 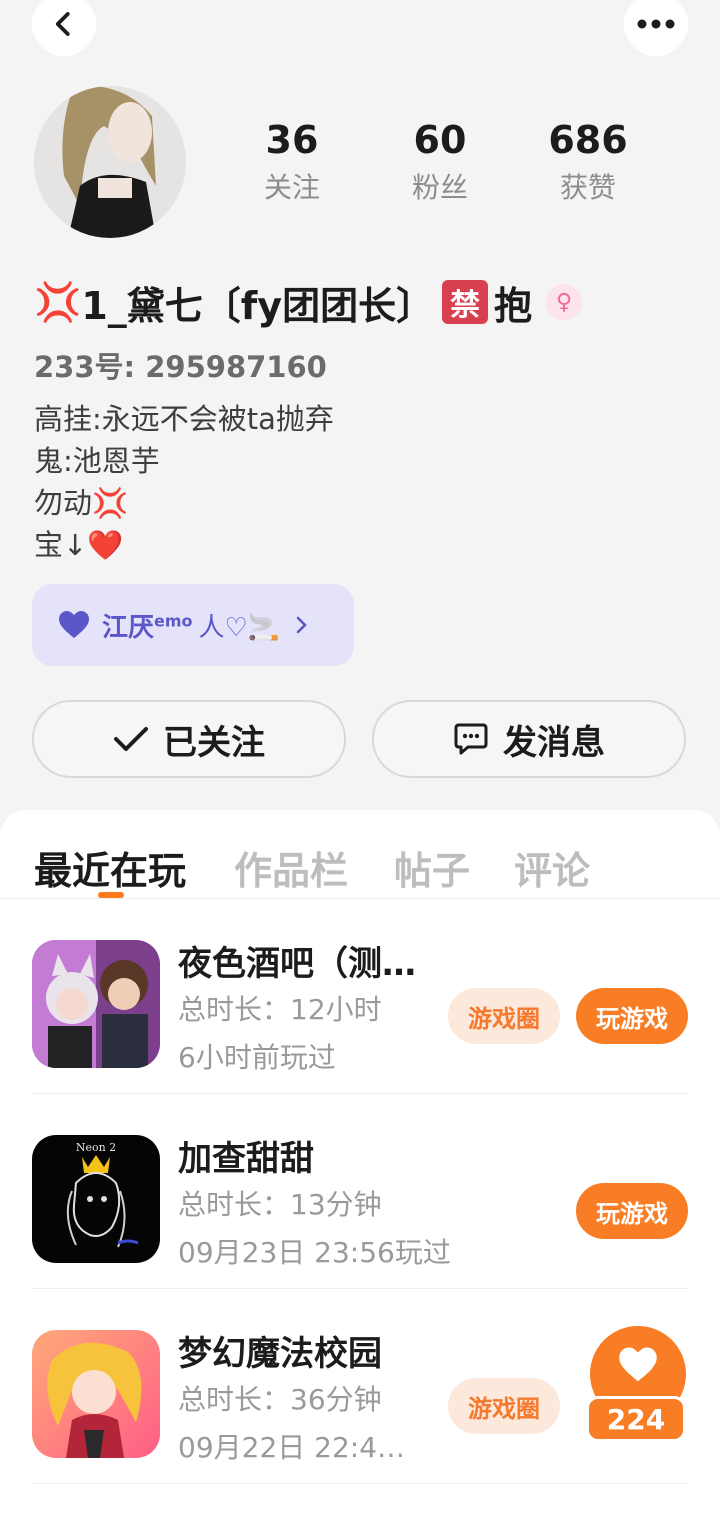 What do you see at coordinates (637, 1386) in the screenshot?
I see `like-float-button: 224` at bounding box center [637, 1386].